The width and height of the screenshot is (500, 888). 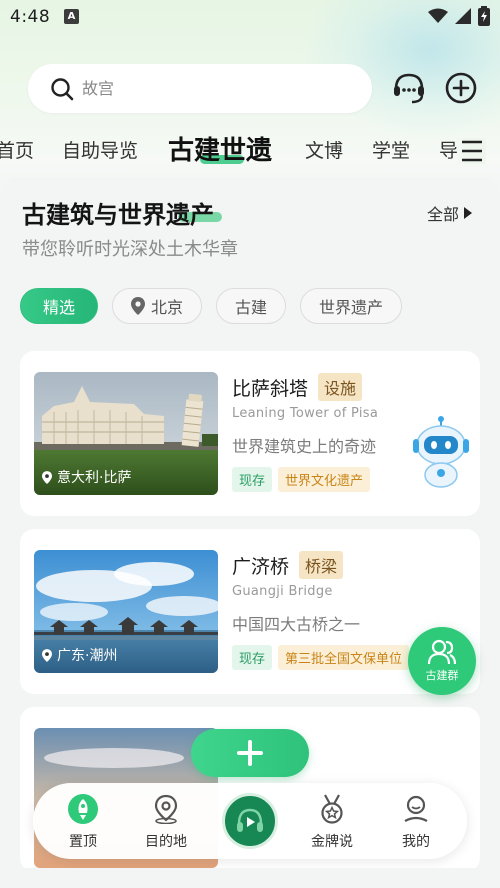 What do you see at coordinates (270, 388) in the screenshot?
I see `card-title: 比萨斜塔` at bounding box center [270, 388].